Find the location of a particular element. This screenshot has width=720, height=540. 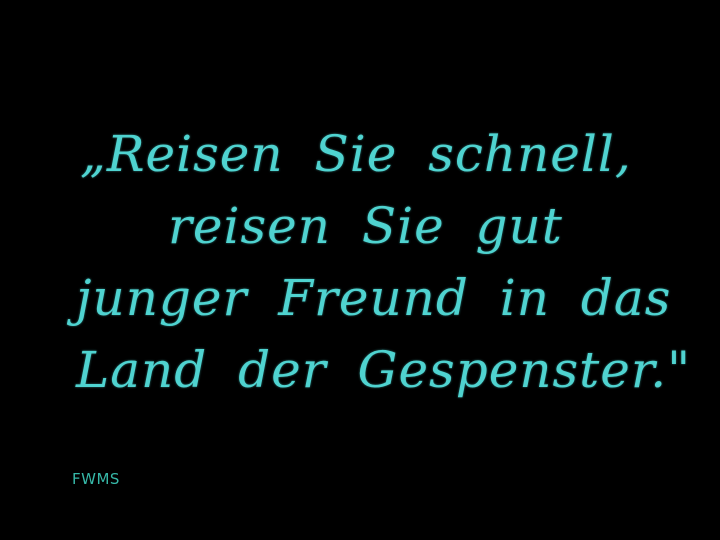

intertitle-line-1: „Reisen Sie schnell, is located at coordinates (356, 154).